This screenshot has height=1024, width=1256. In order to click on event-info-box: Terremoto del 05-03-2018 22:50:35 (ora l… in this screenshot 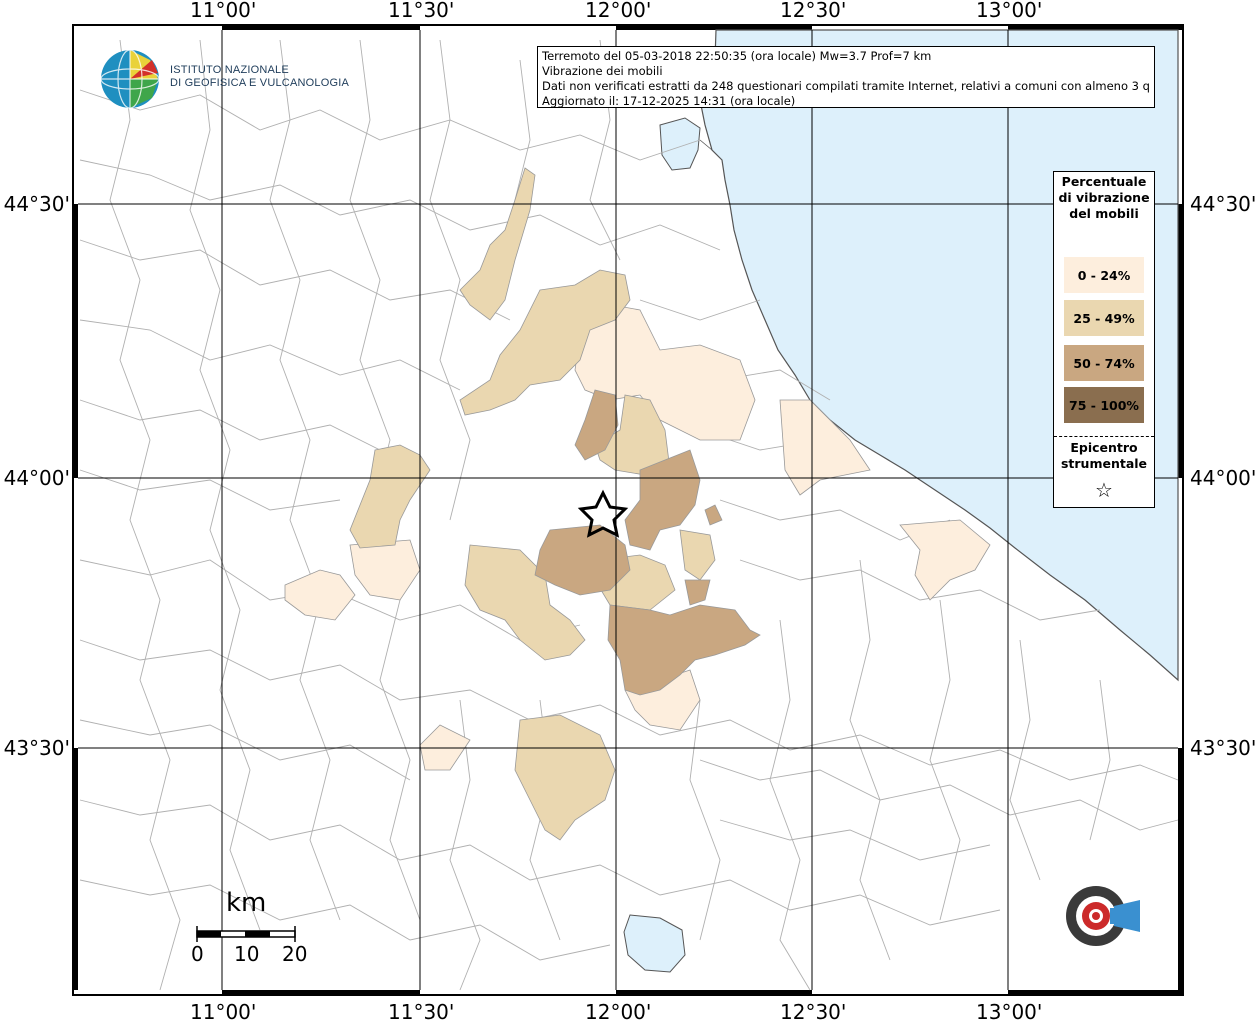, I will do `click(846, 77)`.